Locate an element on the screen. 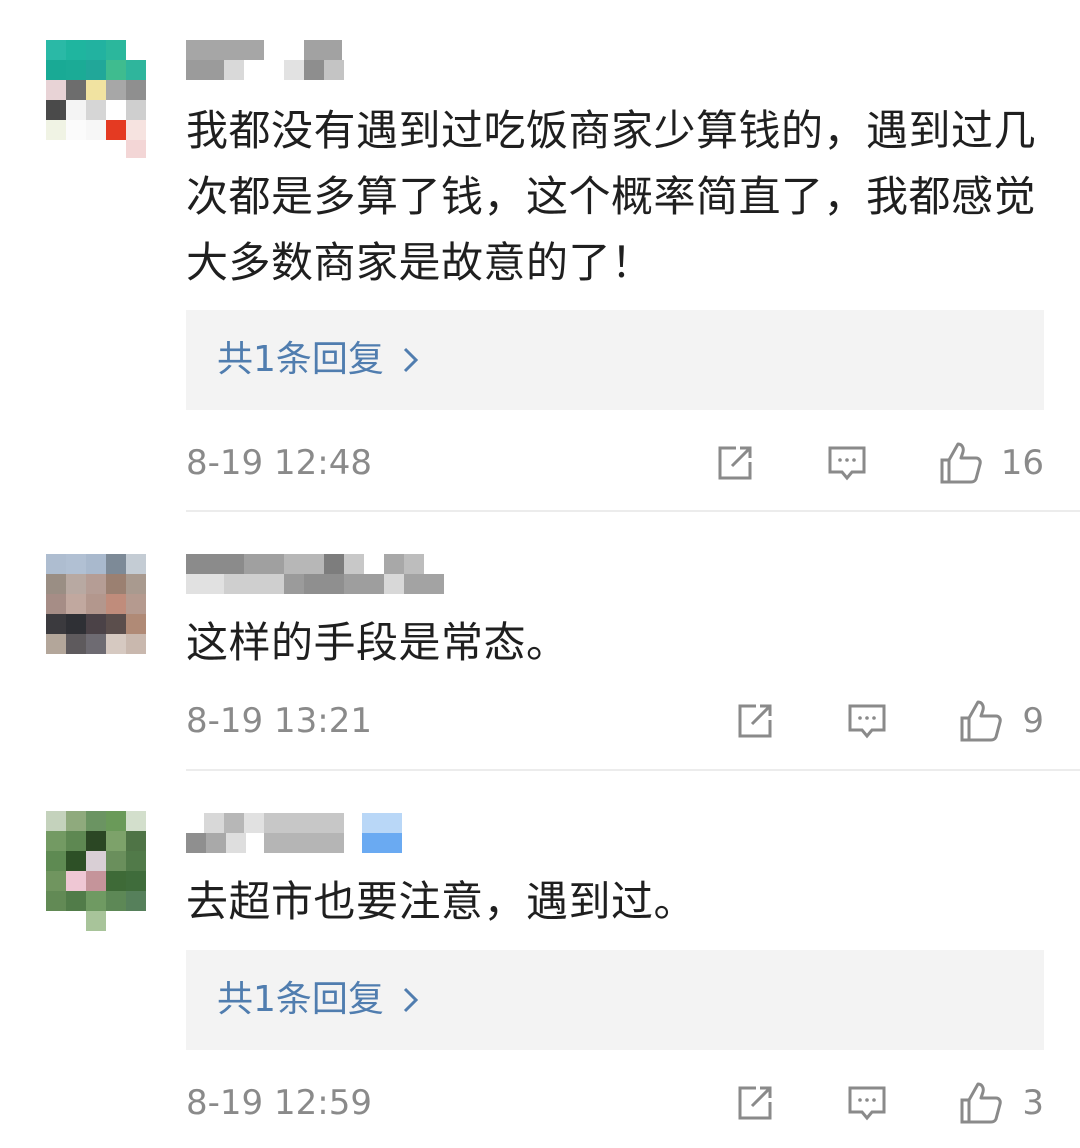 The image size is (1080, 1148). comment-meta: 8-19 12:48 16 is located at coordinates (615, 463).